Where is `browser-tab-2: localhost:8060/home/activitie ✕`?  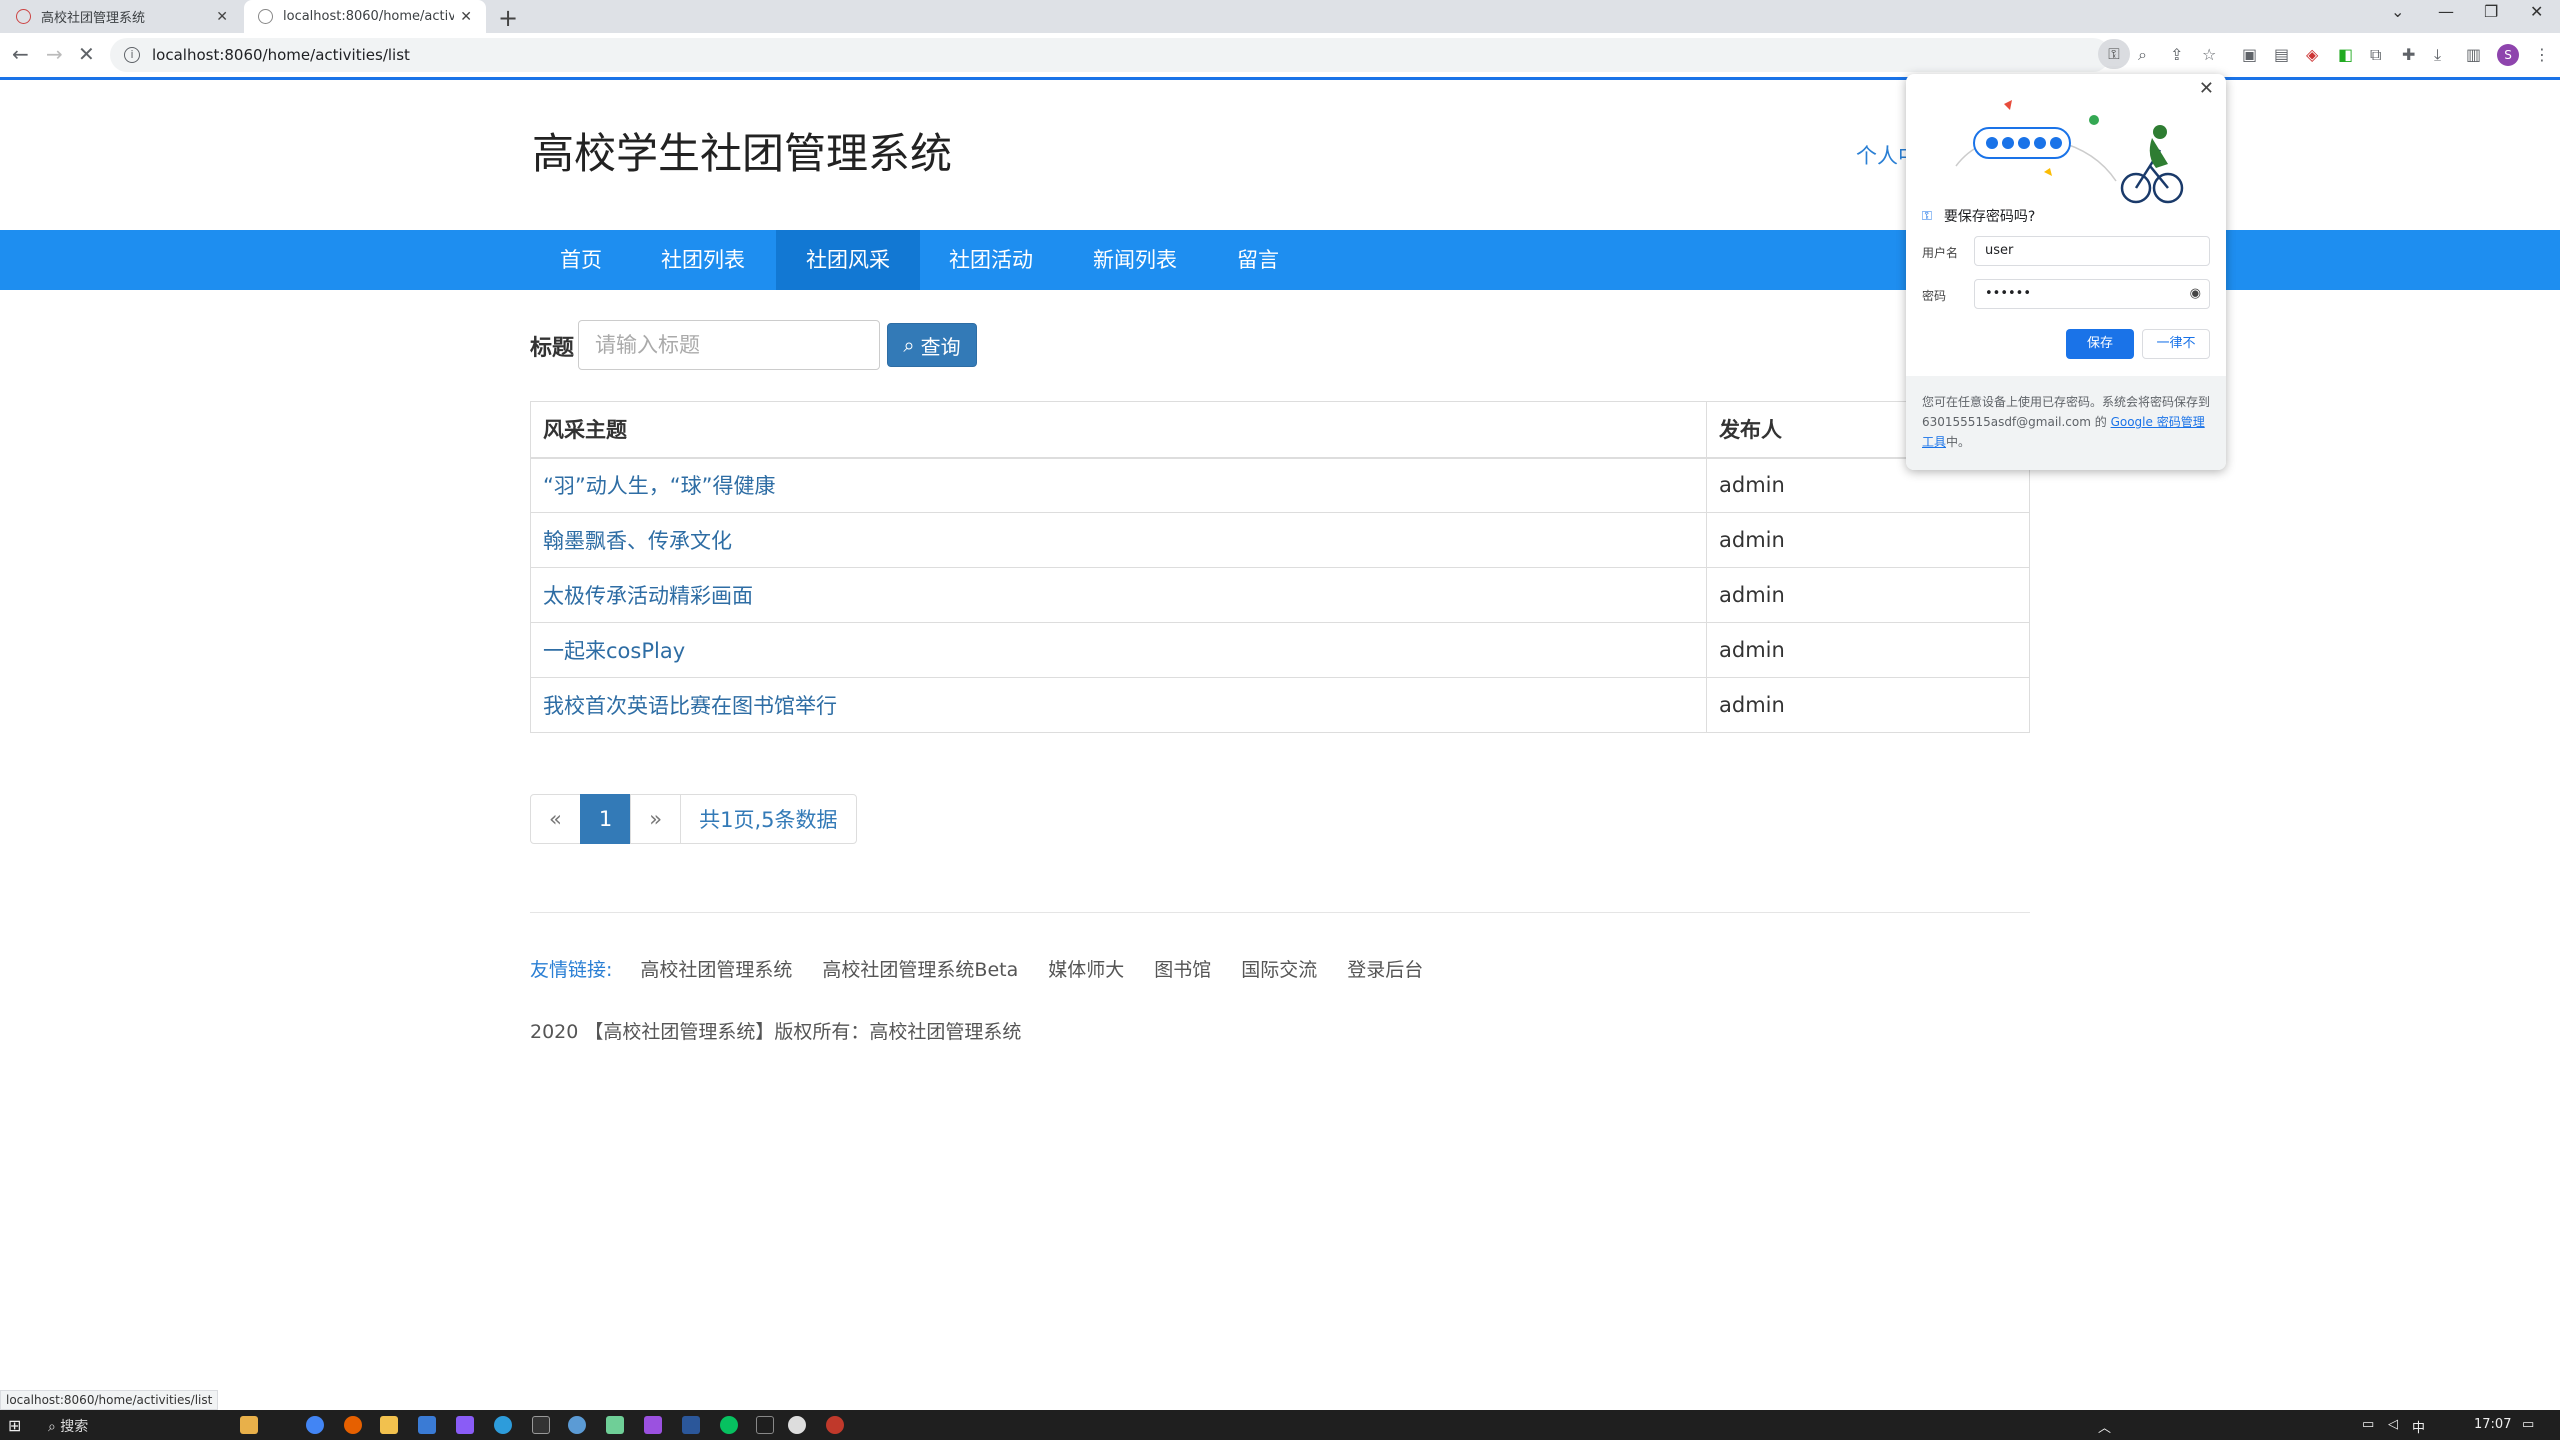 browser-tab-2: localhost:8060/home/activitie ✕ is located at coordinates (365, 16).